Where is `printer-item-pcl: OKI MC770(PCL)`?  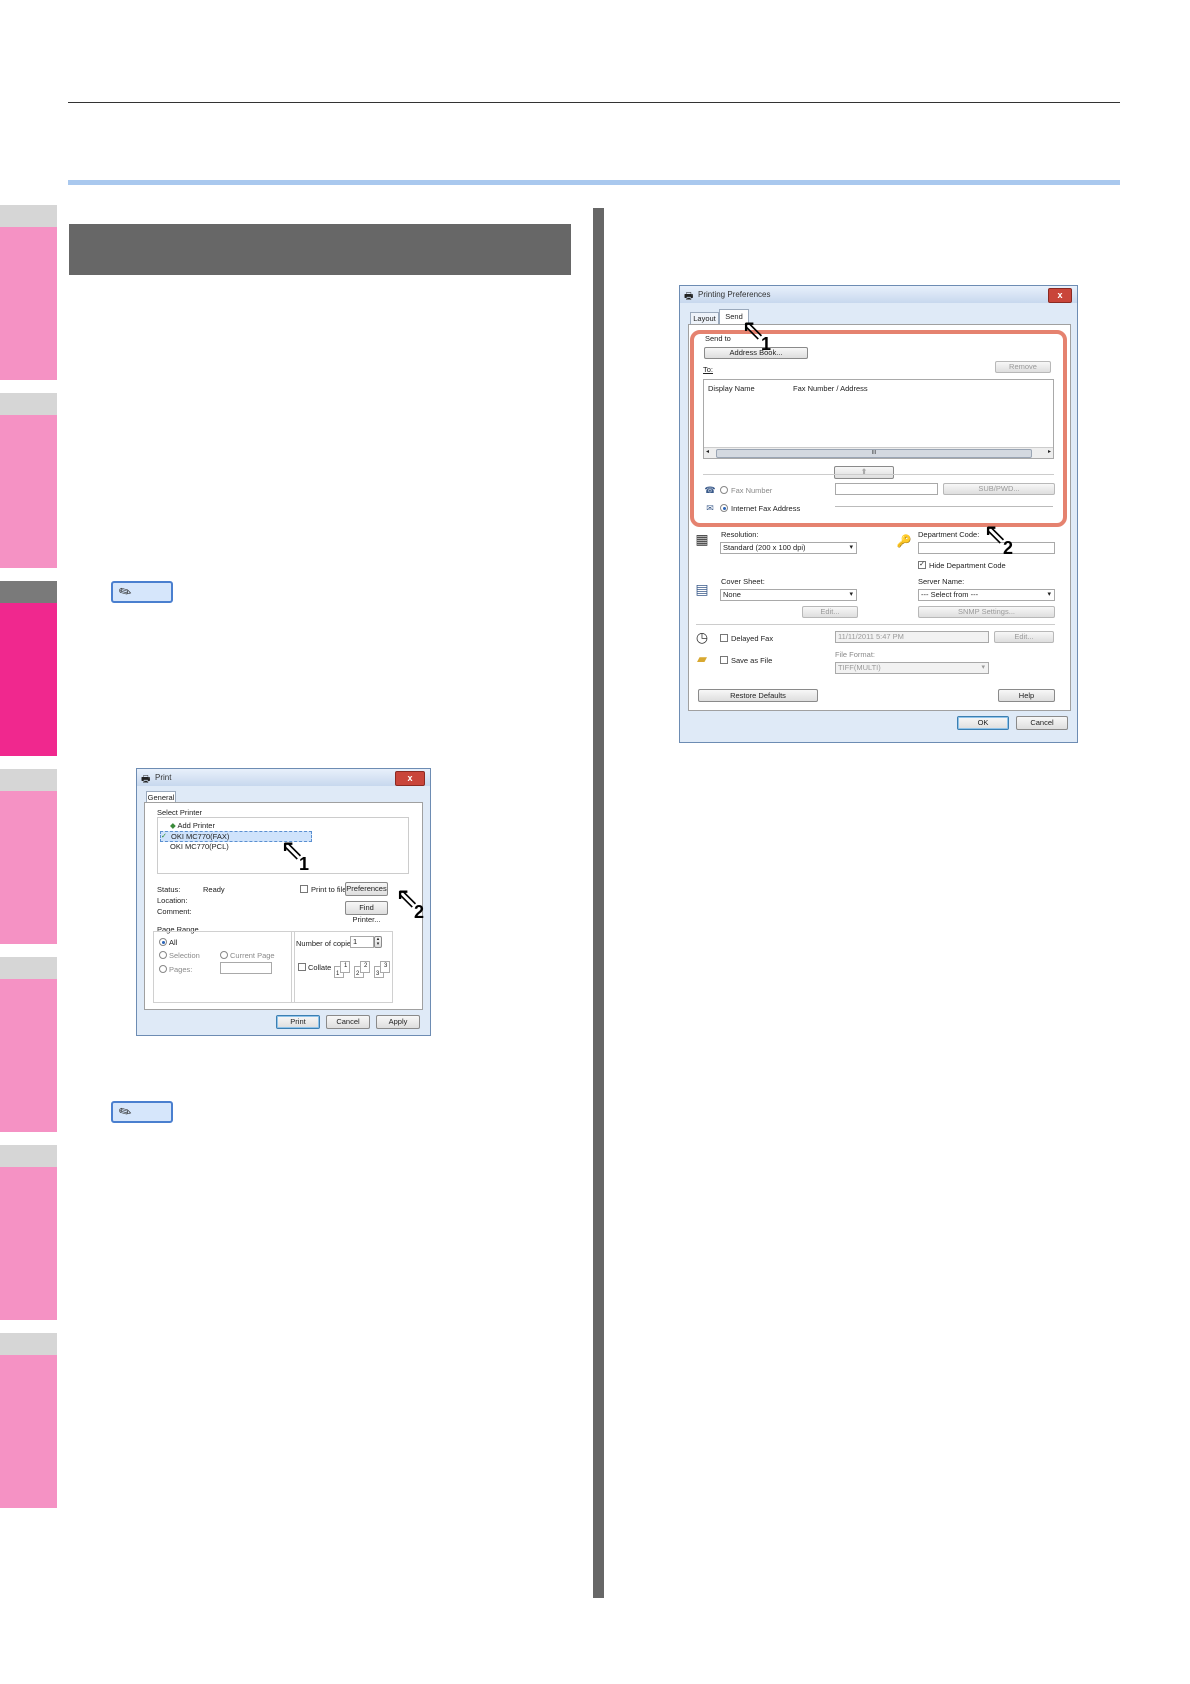 printer-item-pcl: OKI MC770(PCL) is located at coordinates (199, 846).